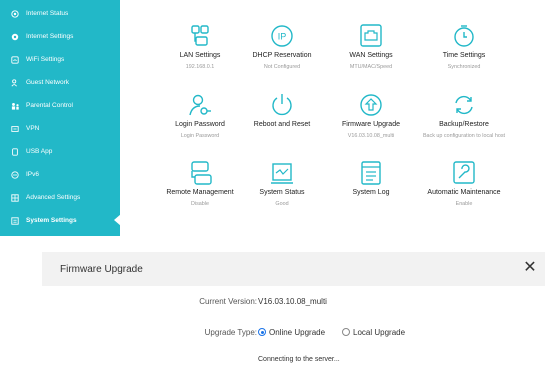 The image size is (545, 372). Describe the element at coordinates (282, 55) in the screenshot. I see `tile-title: DHCP Reservation` at that location.